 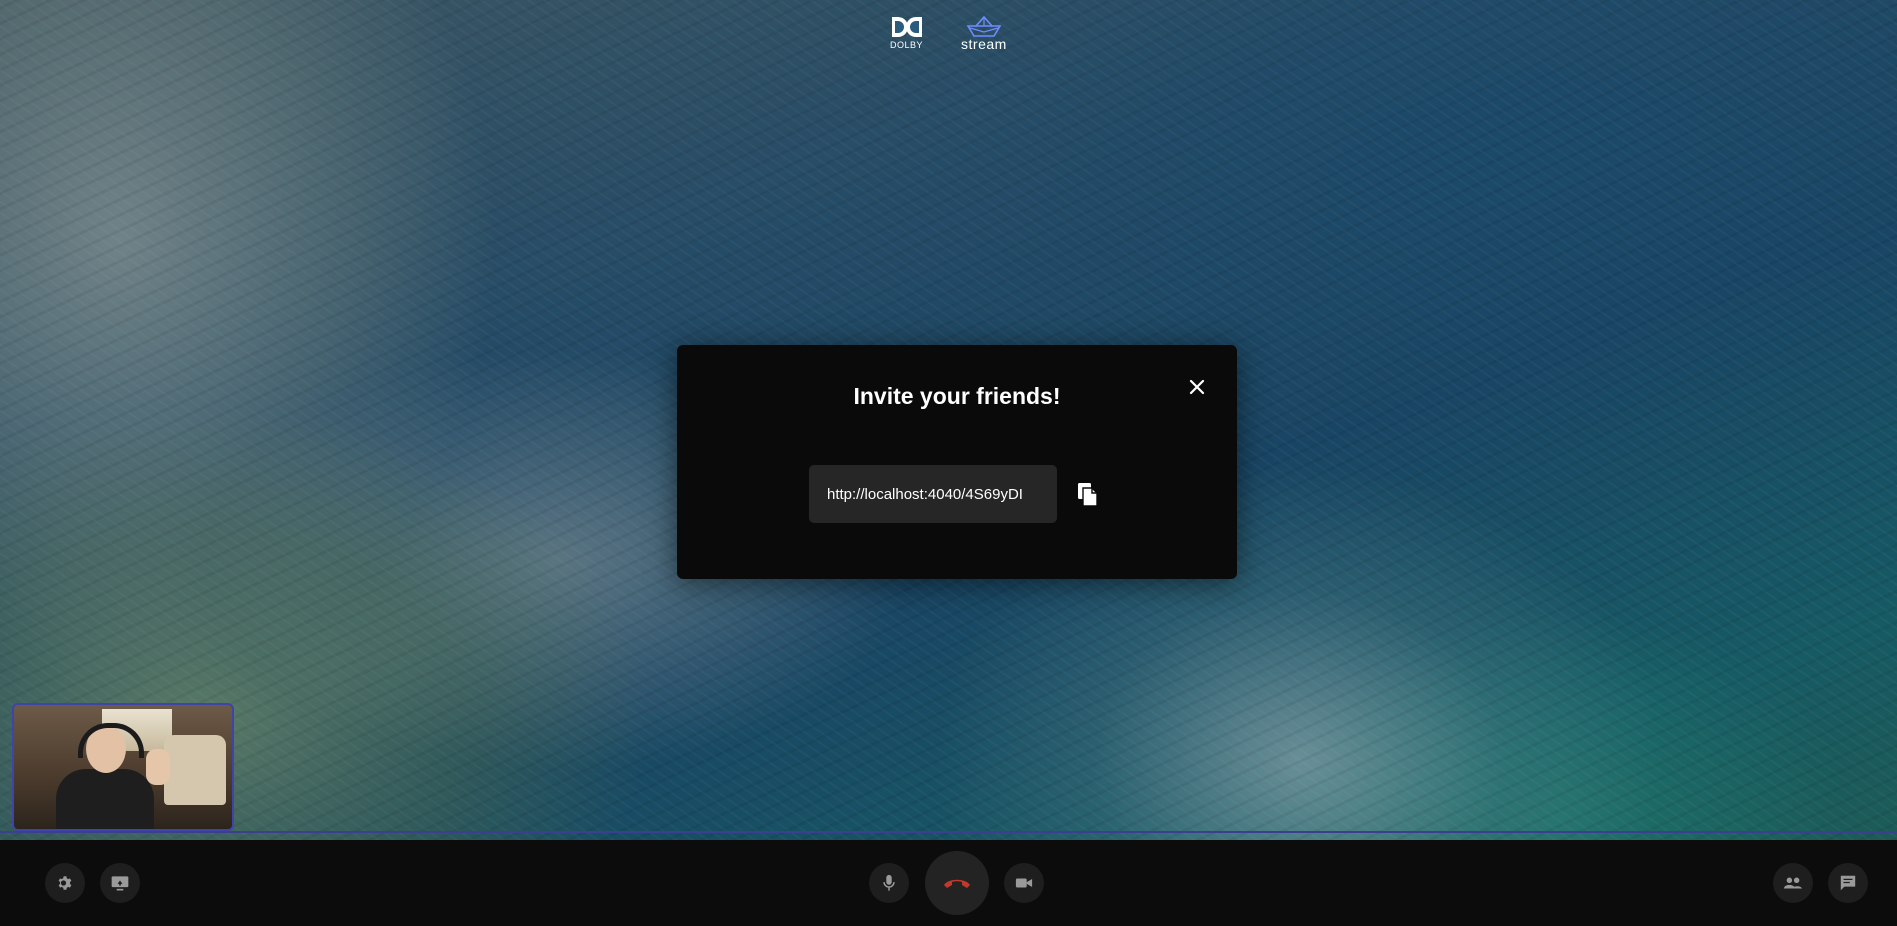 I want to click on dolby-label: DOLBY, so click(x=907, y=45).